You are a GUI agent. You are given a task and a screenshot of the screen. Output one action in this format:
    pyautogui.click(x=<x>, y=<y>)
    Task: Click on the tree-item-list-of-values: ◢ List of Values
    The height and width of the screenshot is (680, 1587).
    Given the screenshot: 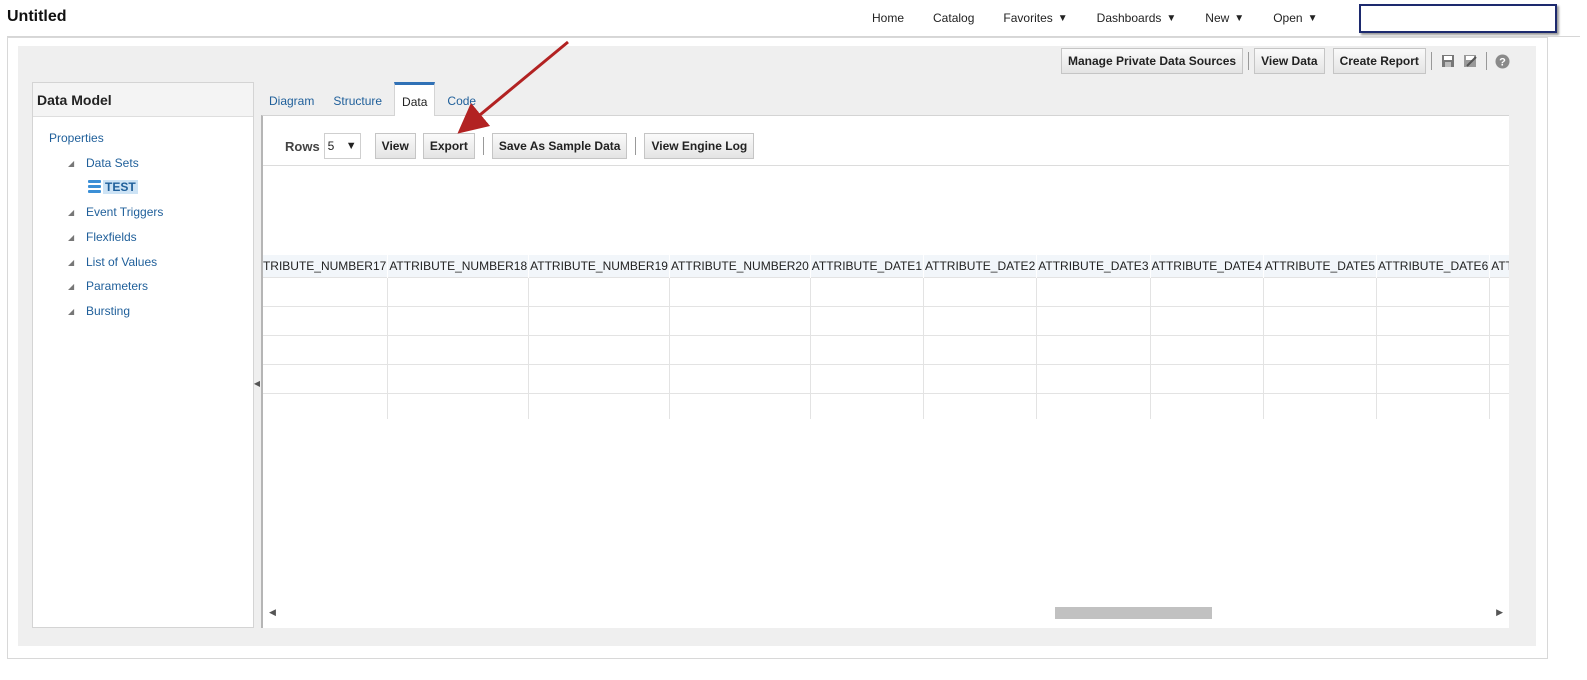 What is the action you would take?
    pyautogui.click(x=112, y=262)
    